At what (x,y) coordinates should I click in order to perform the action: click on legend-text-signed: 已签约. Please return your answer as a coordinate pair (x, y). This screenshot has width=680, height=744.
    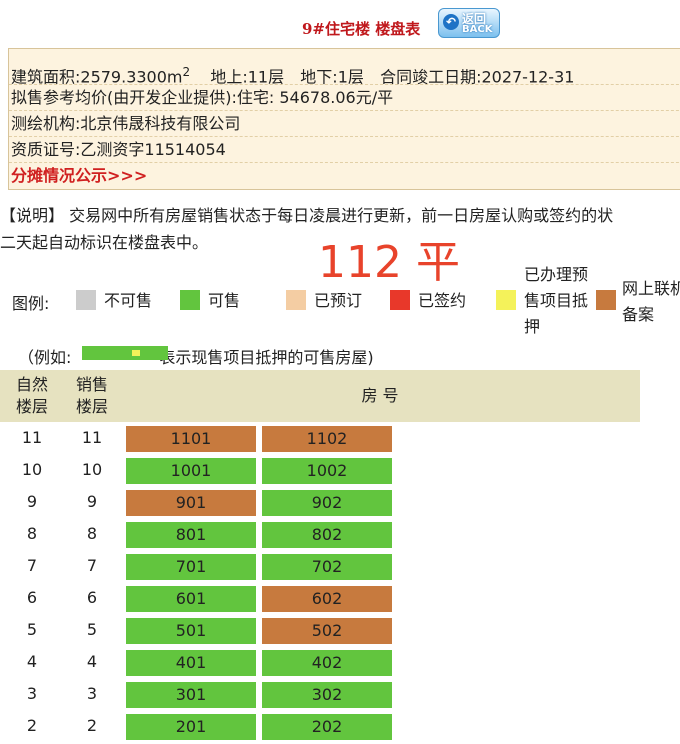
    Looking at the image, I should click on (442, 300).